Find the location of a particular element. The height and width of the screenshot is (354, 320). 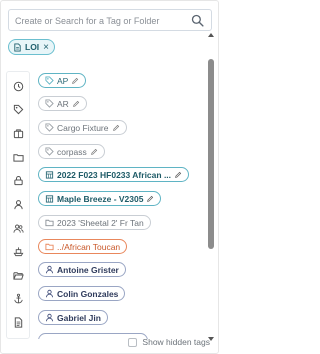

list-item: Antoine Grister is located at coordinates (82, 269).